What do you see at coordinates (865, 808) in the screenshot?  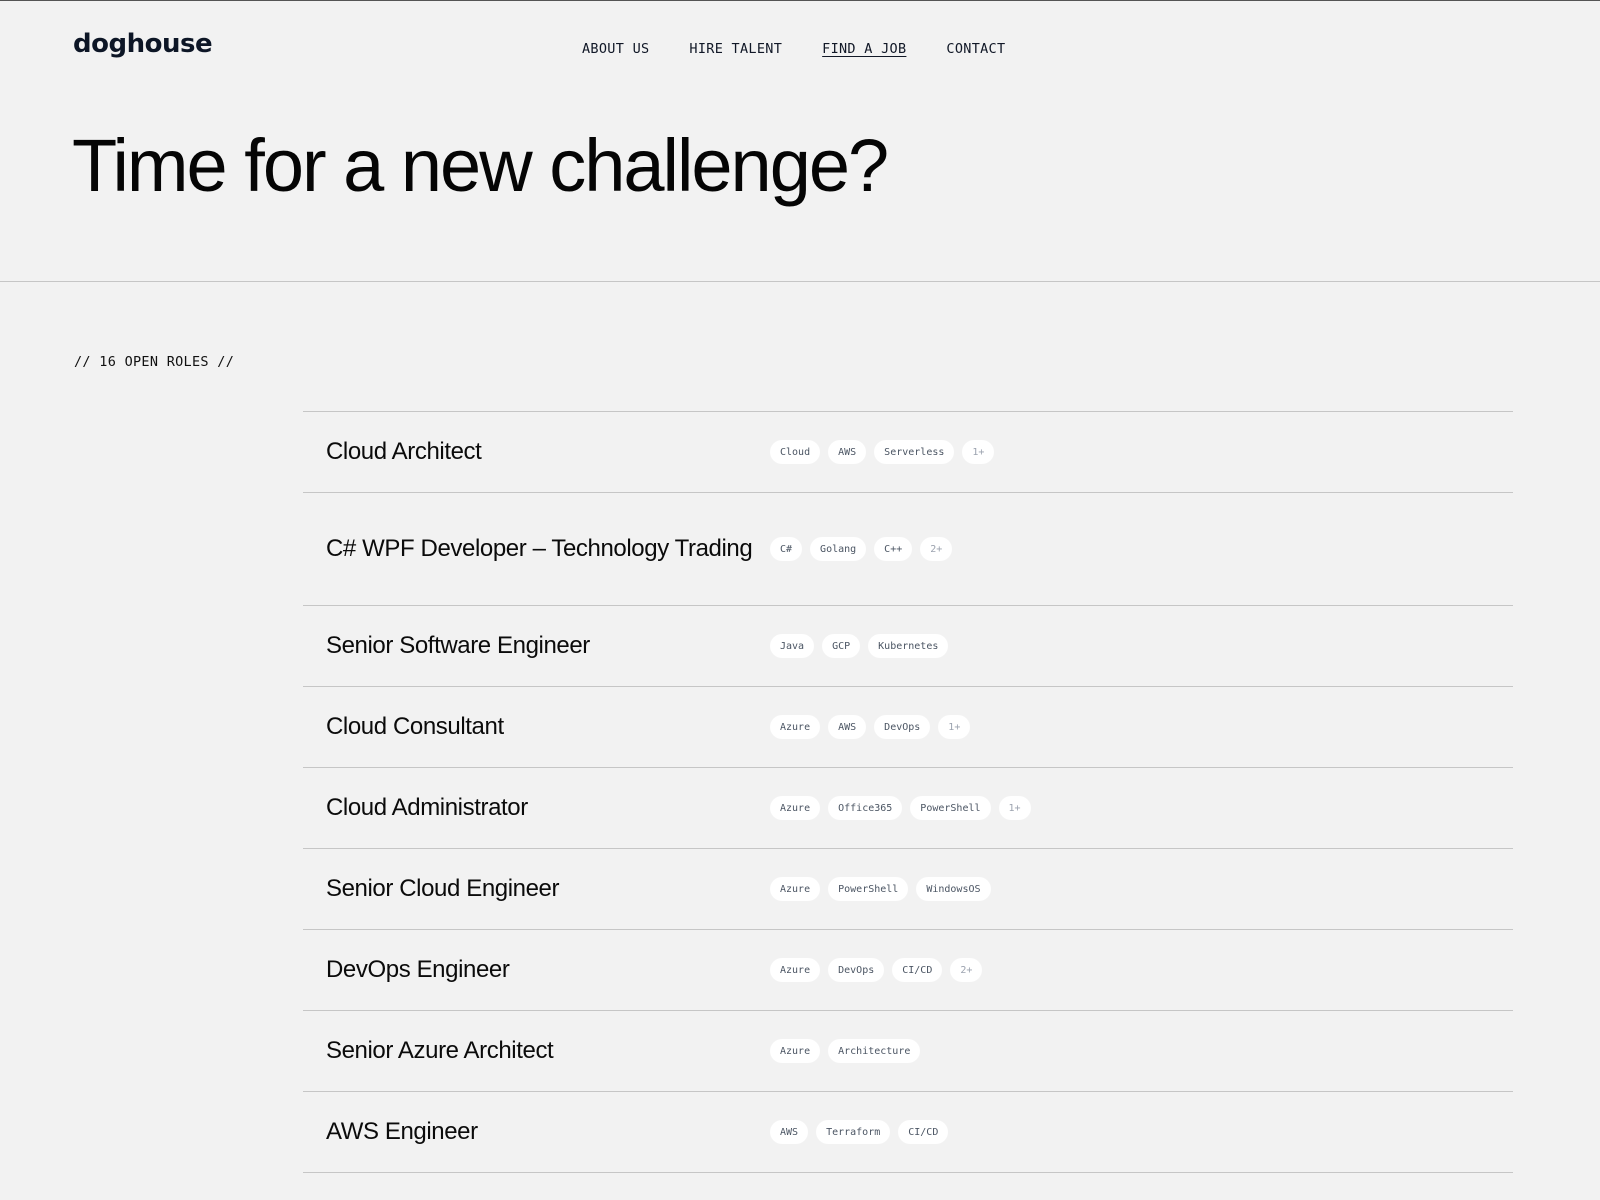 I see `skill-tag: Office365` at bounding box center [865, 808].